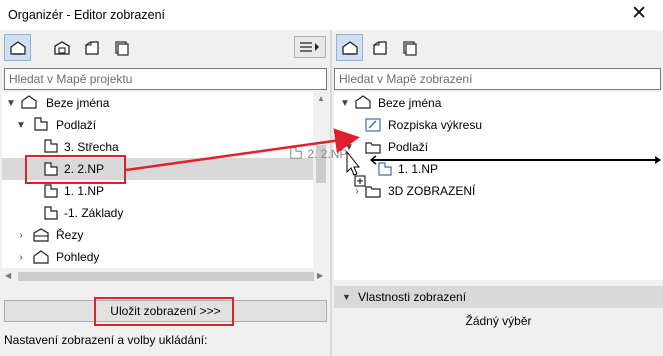  Describe the element at coordinates (242, 150) in the screenshot. I see `drag-arrow` at that location.